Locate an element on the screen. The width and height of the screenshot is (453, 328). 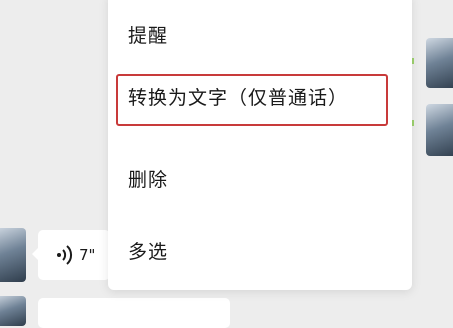
voice-duration: 7" is located at coordinates (87, 255).